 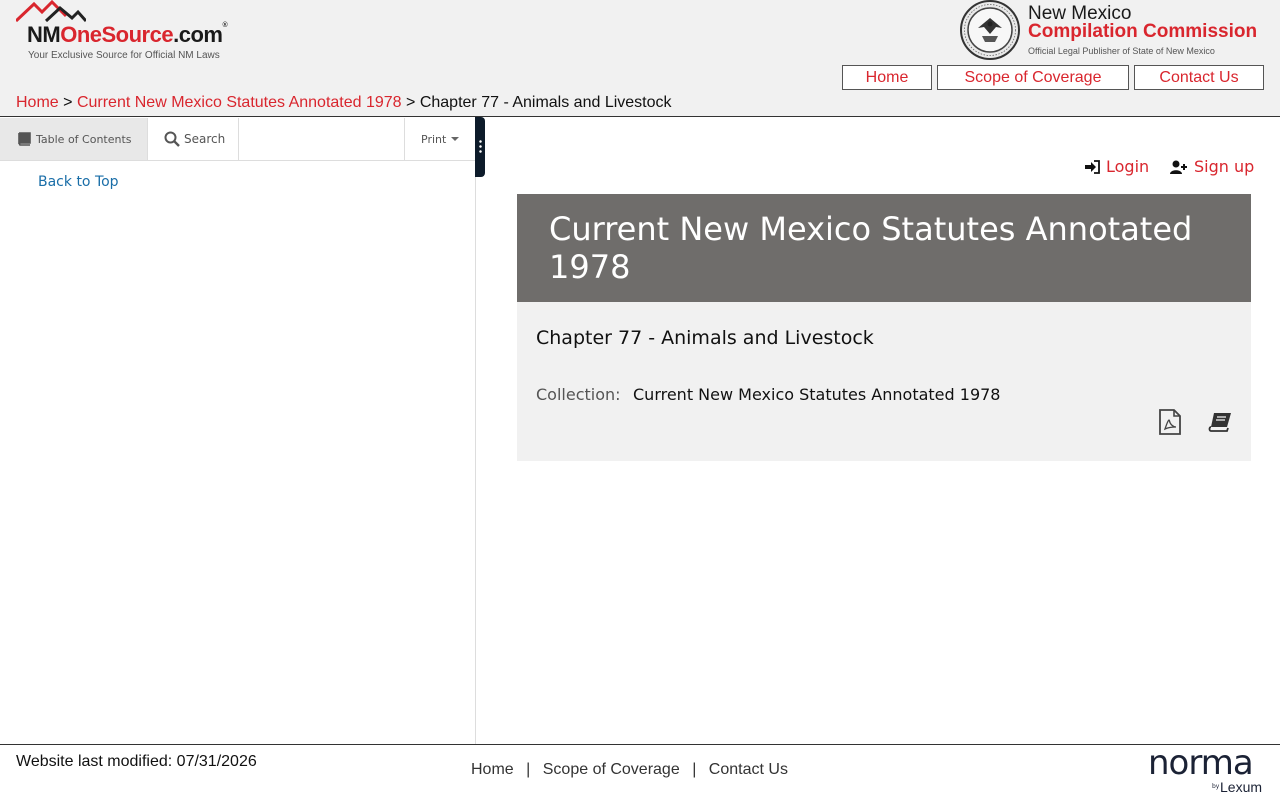 I want to click on print-dropdown: Print, so click(x=440, y=139).